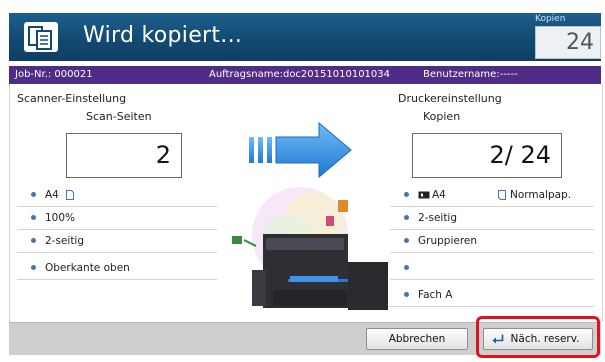  I want to click on highlight-frame, so click(538, 337).